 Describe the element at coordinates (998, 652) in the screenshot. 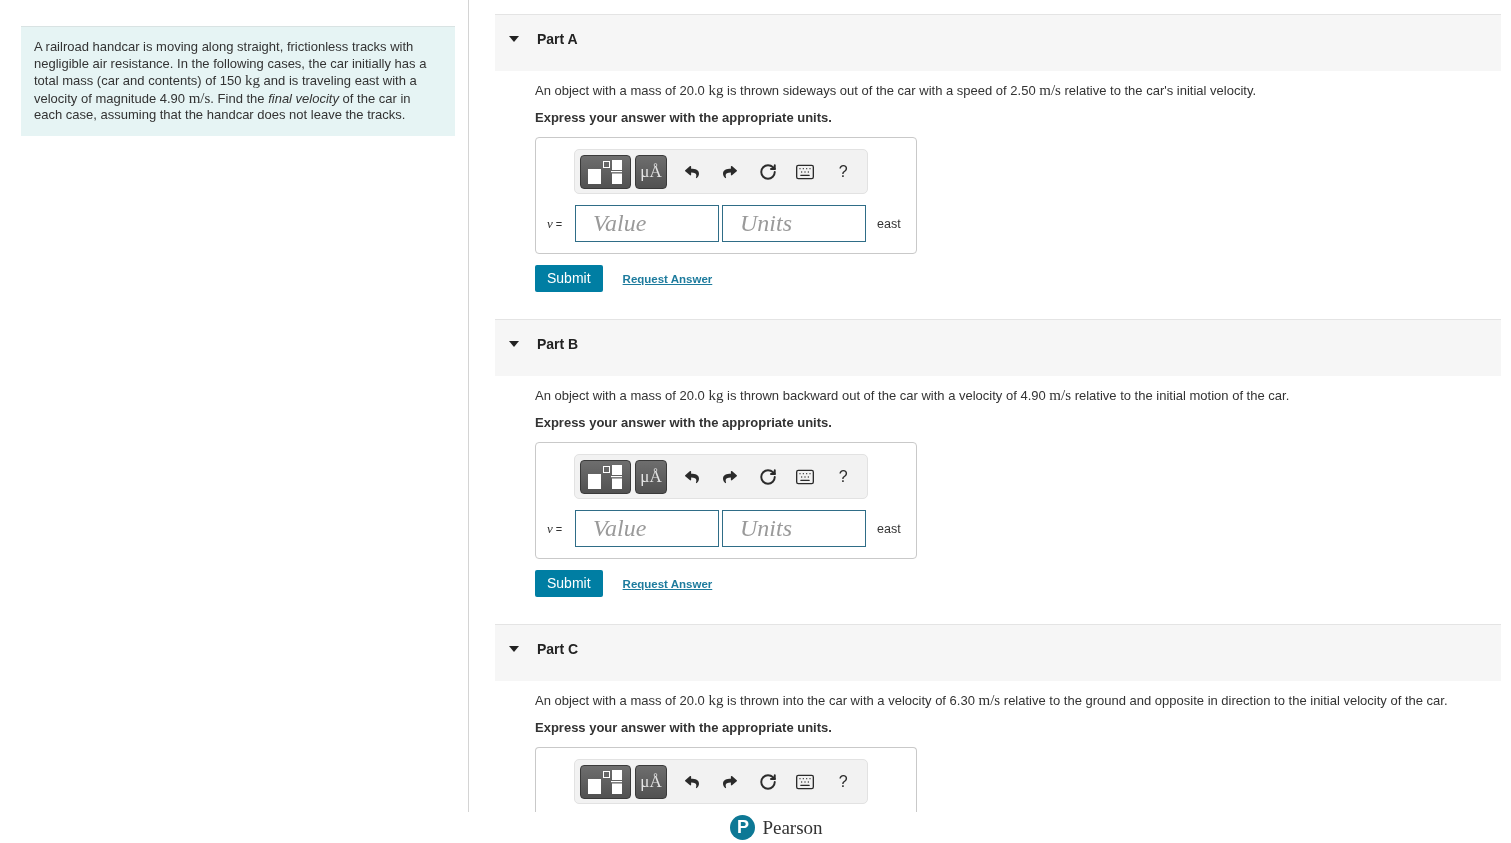

I see `part-header: Part C` at that location.